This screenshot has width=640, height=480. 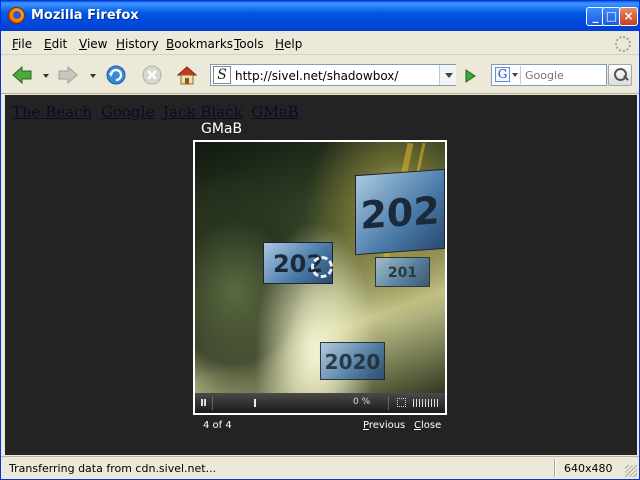 What do you see at coordinates (470, 76) in the screenshot?
I see `go-arrow-icon` at bounding box center [470, 76].